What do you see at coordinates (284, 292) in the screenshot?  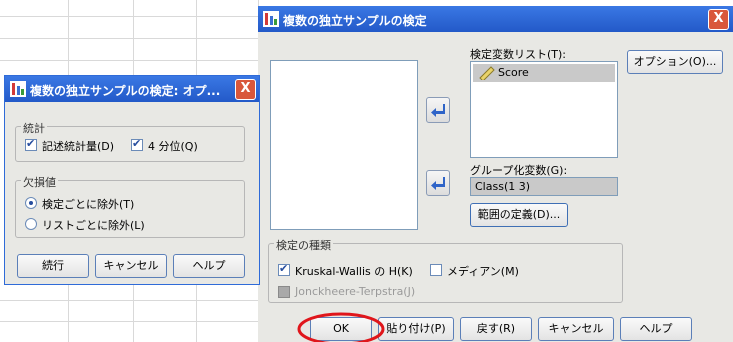 I see `jonckheere-terpstra-checkbox` at bounding box center [284, 292].